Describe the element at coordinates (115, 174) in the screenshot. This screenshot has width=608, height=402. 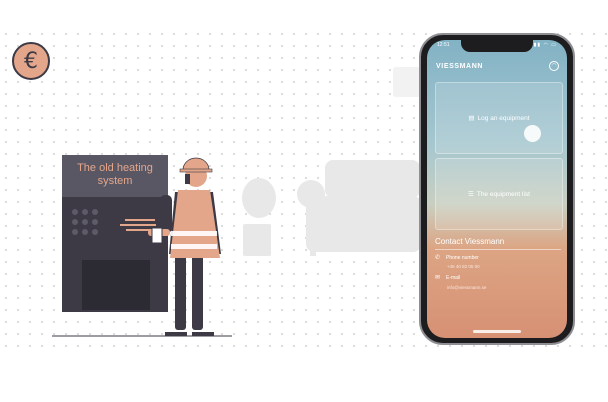
I see `boiler-label: The old heating system` at that location.